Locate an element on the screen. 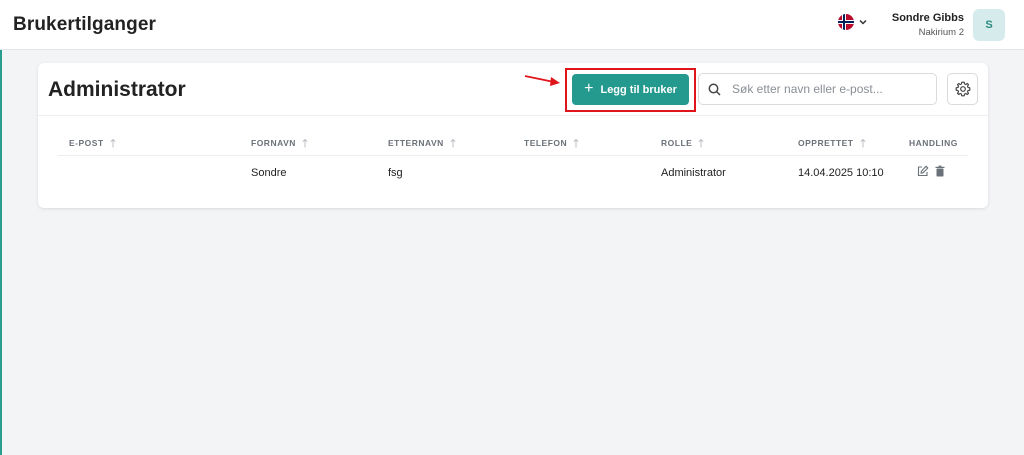 This screenshot has height=455, width=1024. cell-role: Administrator is located at coordinates (693, 173).